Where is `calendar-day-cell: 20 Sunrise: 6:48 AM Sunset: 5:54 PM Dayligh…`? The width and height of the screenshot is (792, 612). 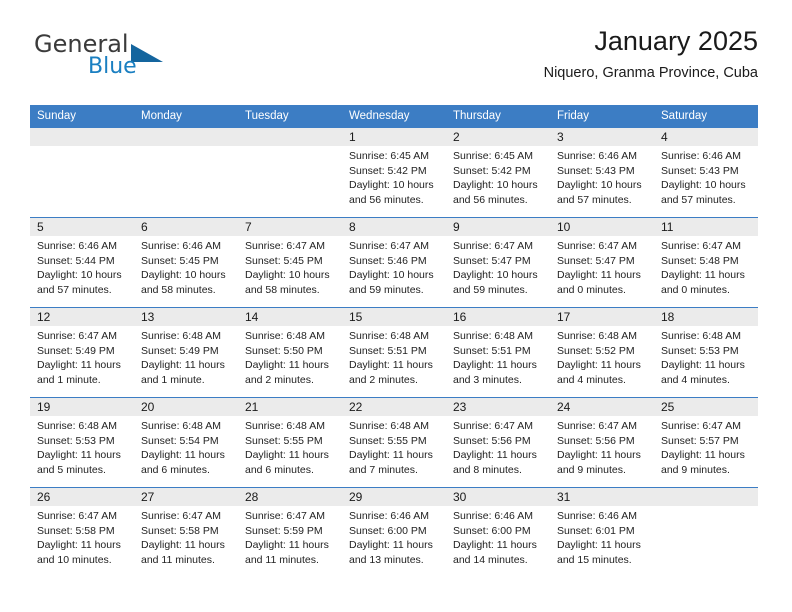
calendar-day-cell: 20 Sunrise: 6:48 AM Sunset: 5:54 PM Dayligh… is located at coordinates (186, 442).